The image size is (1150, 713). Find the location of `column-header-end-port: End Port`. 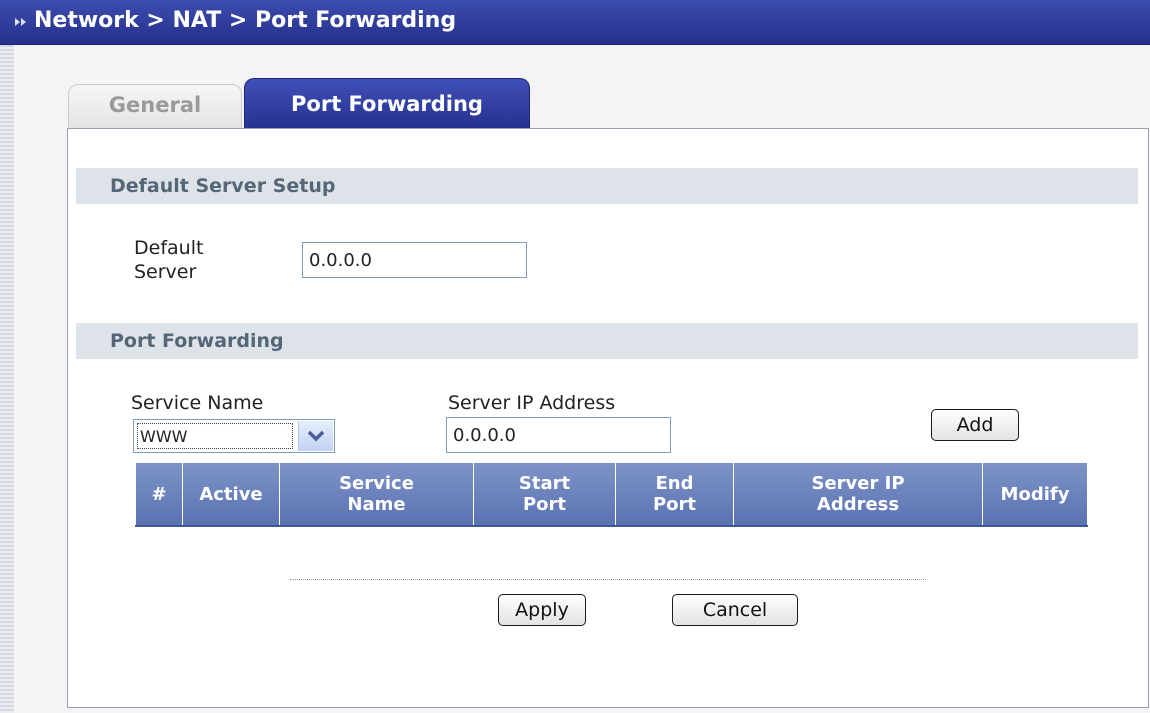

column-header-end-port: End Port is located at coordinates (674, 495).